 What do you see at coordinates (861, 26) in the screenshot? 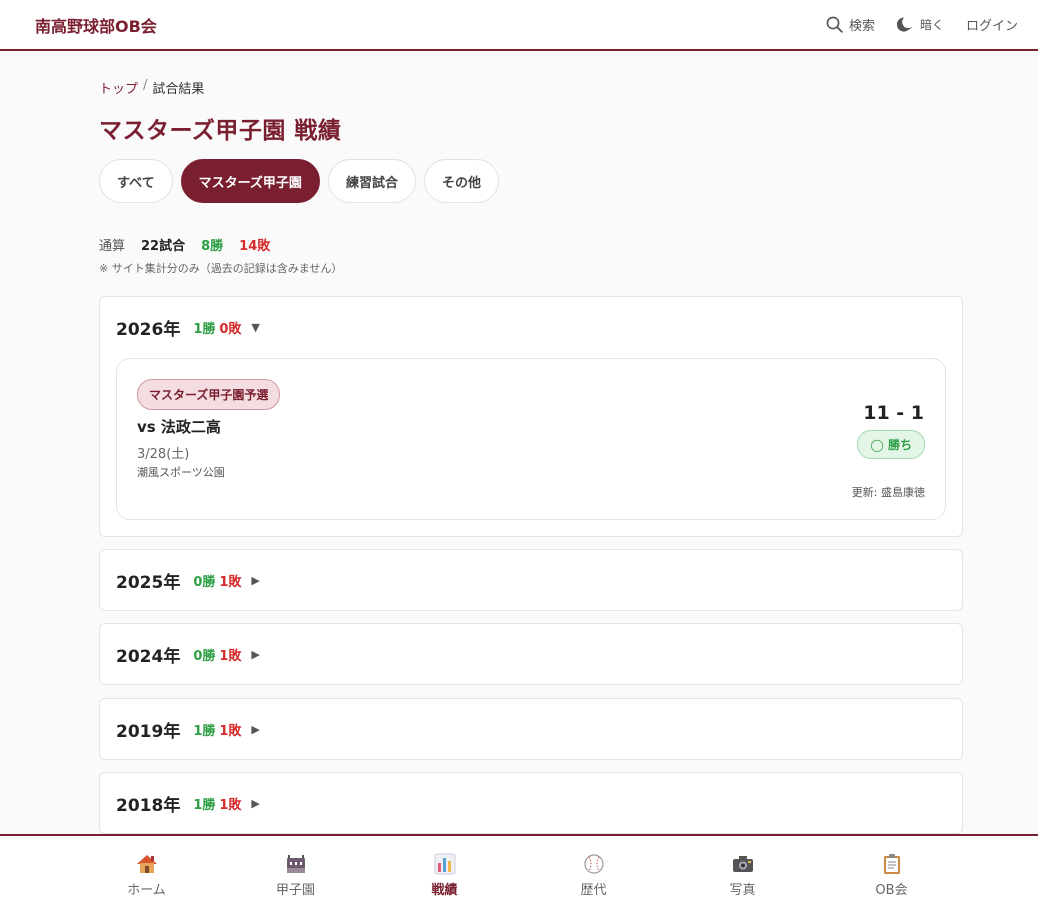
I see `search-label: 検索` at bounding box center [861, 26].